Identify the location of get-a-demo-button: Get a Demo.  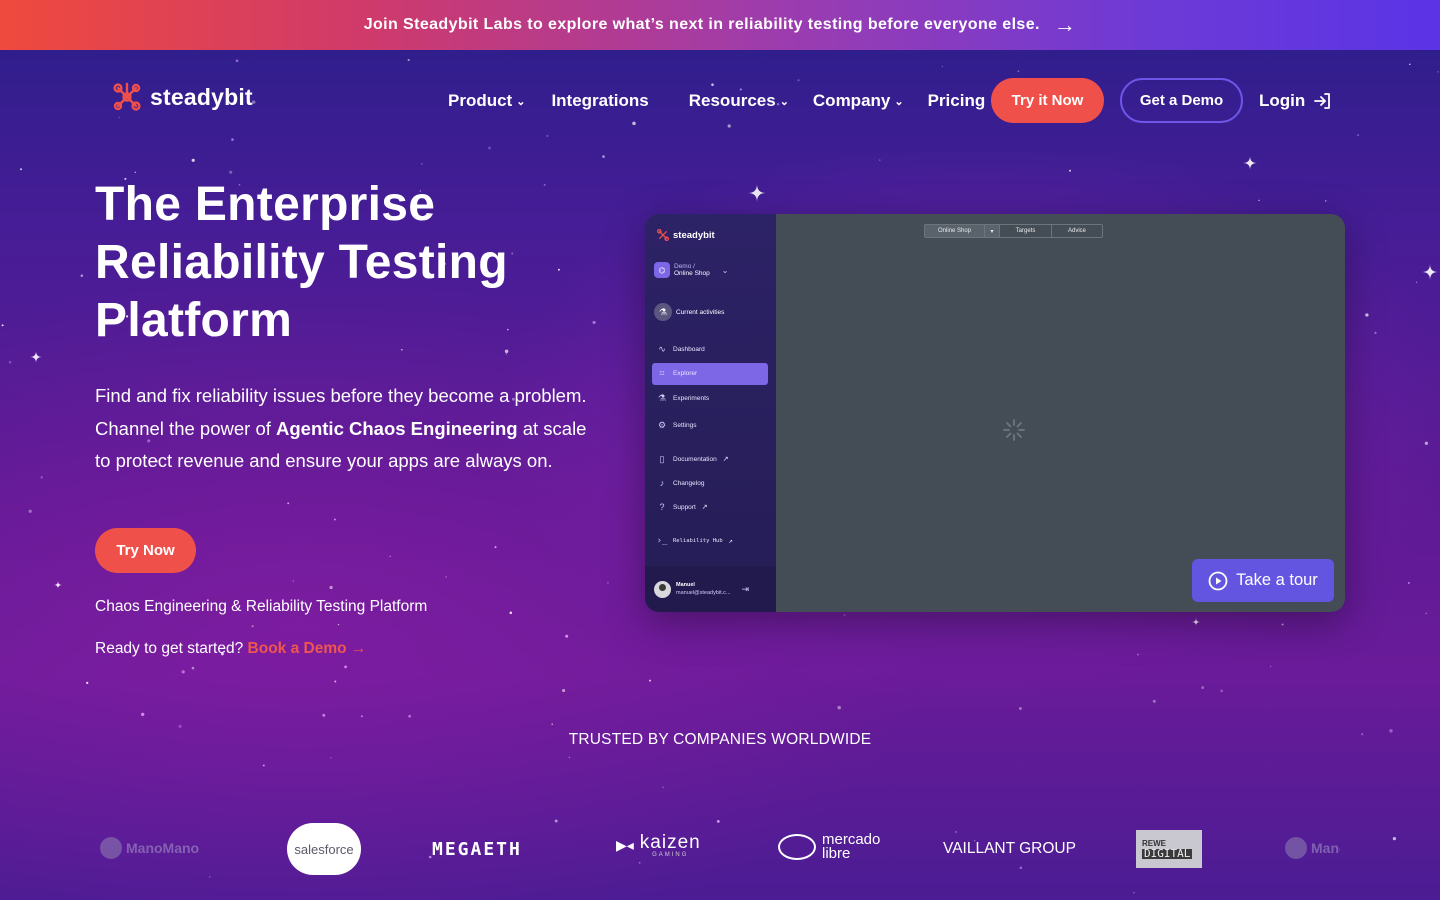
(1181, 100).